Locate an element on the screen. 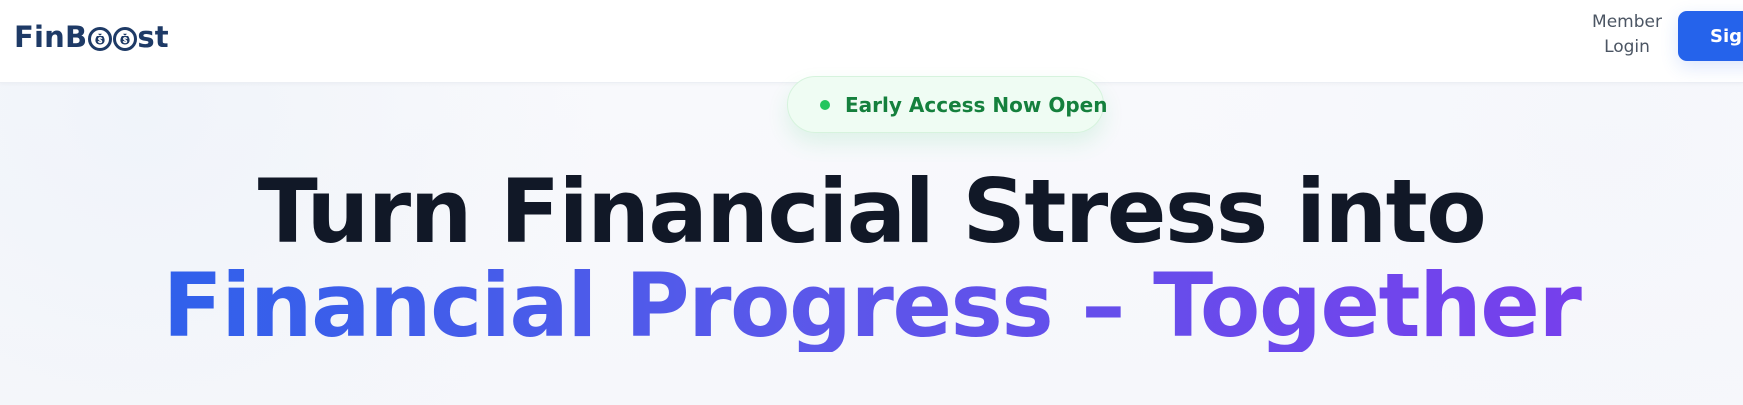  early-access-text: Early Access Now Open is located at coordinates (976, 104).